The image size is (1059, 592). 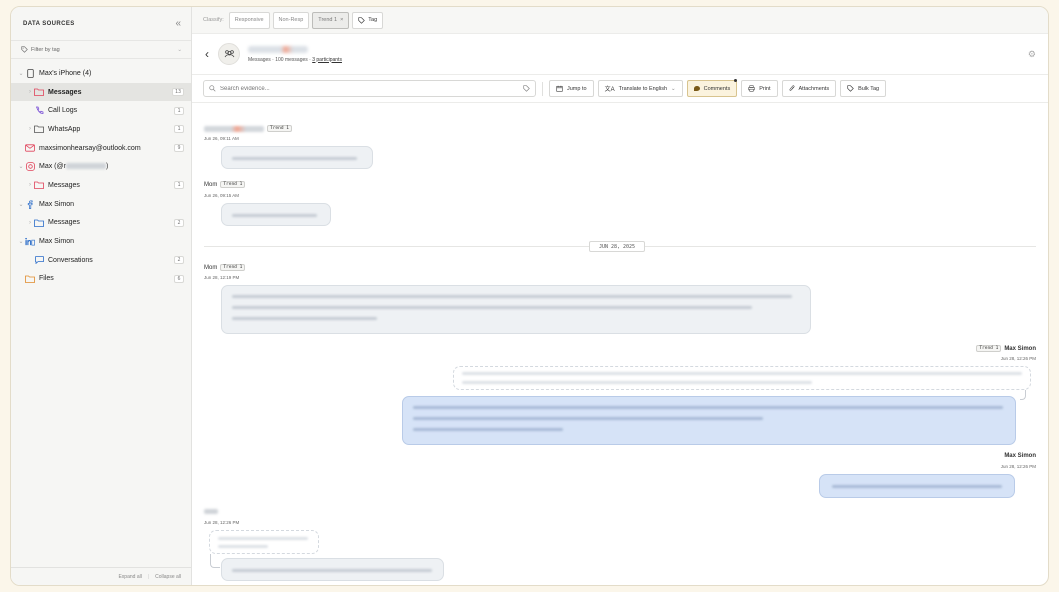 I want to click on message-sender: Trend 1 Max Simon, so click(x=1006, y=348).